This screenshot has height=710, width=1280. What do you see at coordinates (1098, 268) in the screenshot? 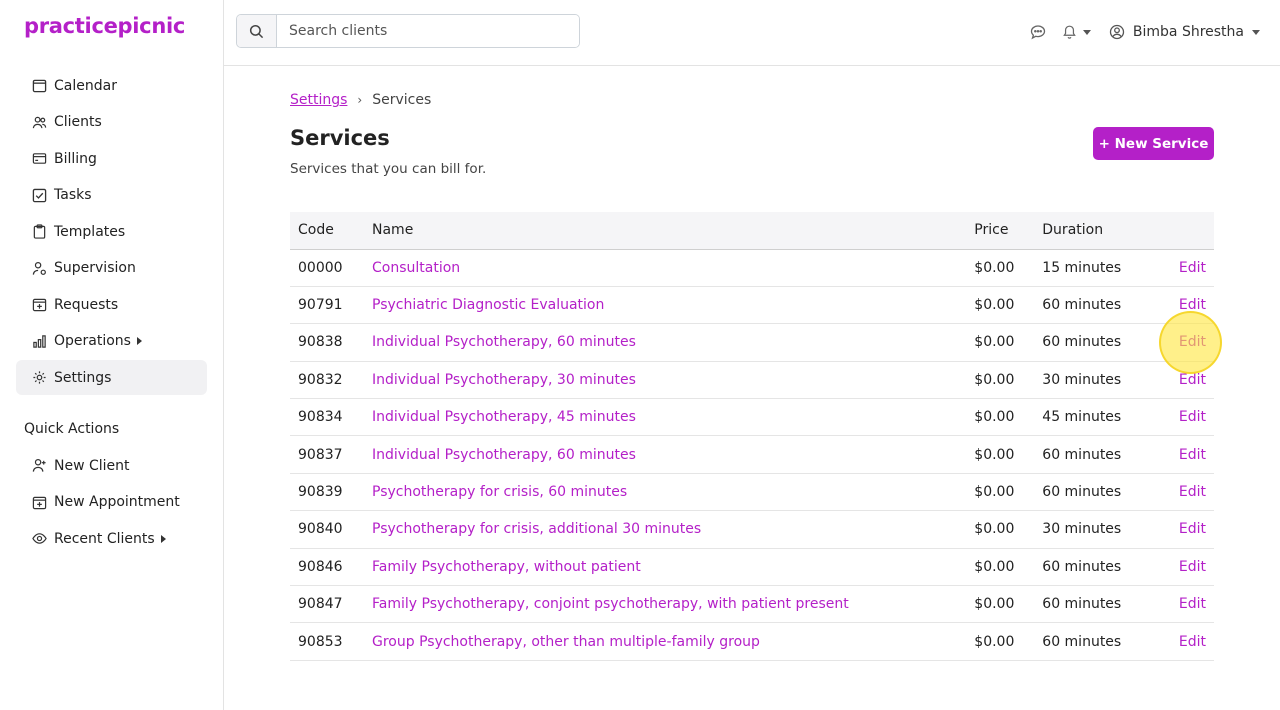
I see `service-duration: 15 minutes` at bounding box center [1098, 268].